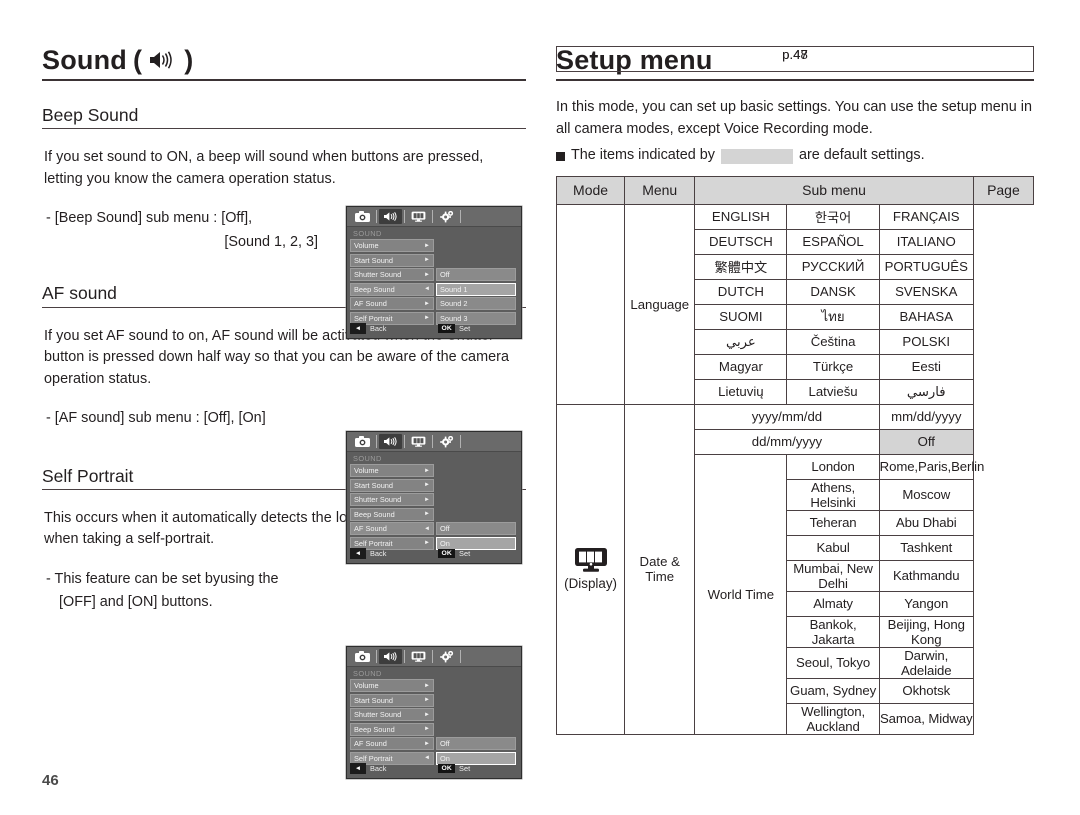 The width and height of the screenshot is (1080, 815). I want to click on mode-cell-display: (Display), so click(590, 569).